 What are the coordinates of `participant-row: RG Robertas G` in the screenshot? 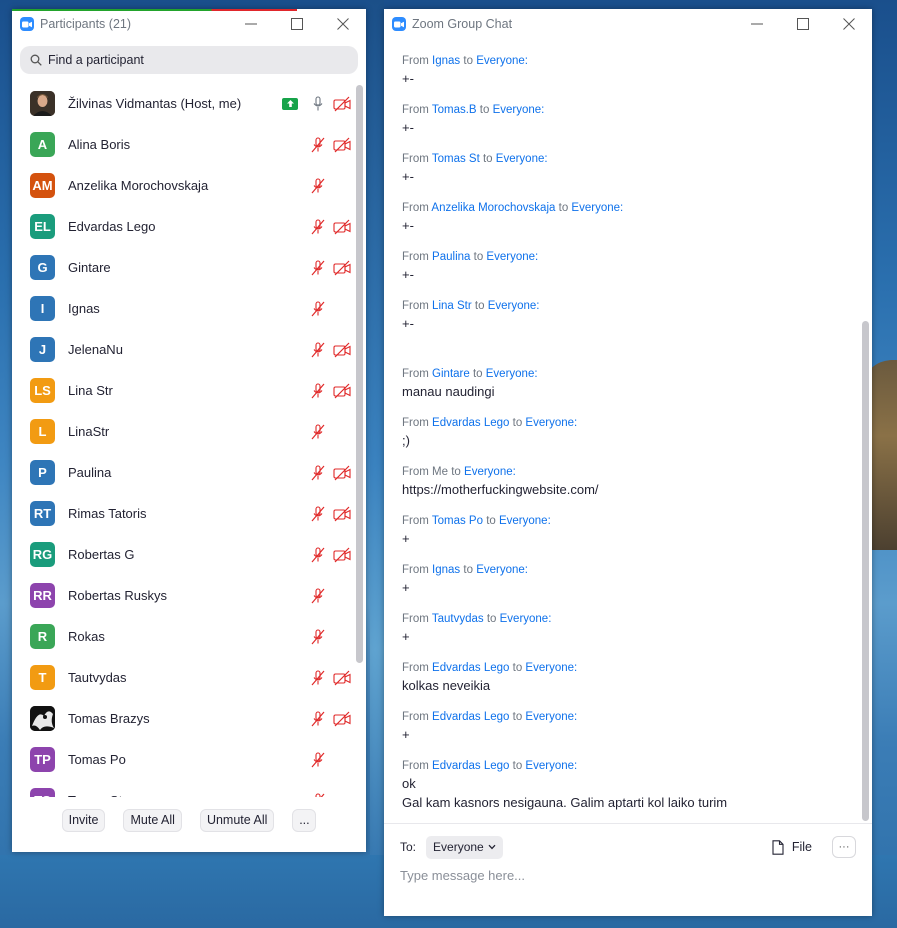 It's located at (183, 554).